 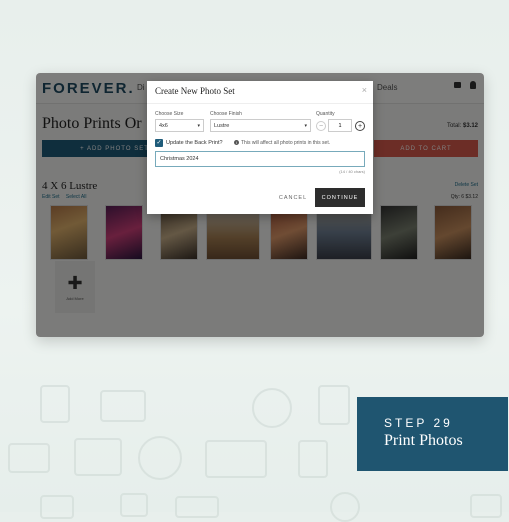 What do you see at coordinates (195, 91) in the screenshot?
I see `dialog-title: Create New Photo Set` at bounding box center [195, 91].